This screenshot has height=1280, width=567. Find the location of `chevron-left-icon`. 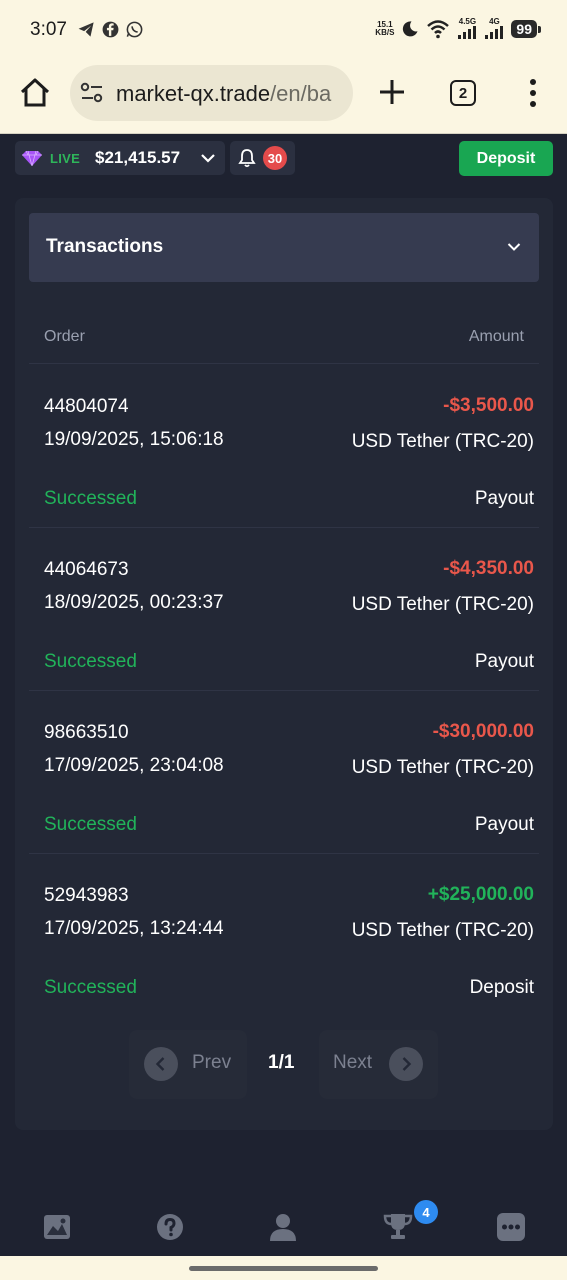

chevron-left-icon is located at coordinates (161, 1064).